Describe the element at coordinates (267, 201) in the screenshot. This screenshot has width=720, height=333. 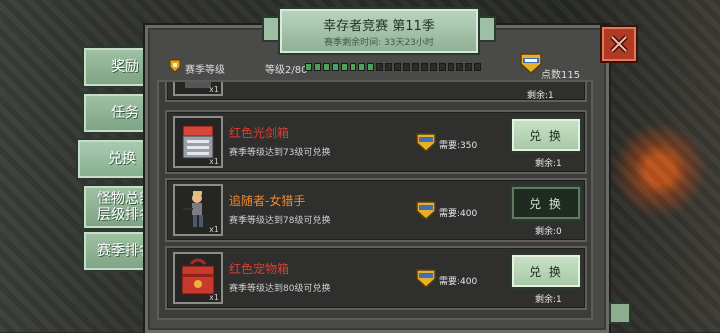
I see `item-name: 追随者-女猎手` at that location.